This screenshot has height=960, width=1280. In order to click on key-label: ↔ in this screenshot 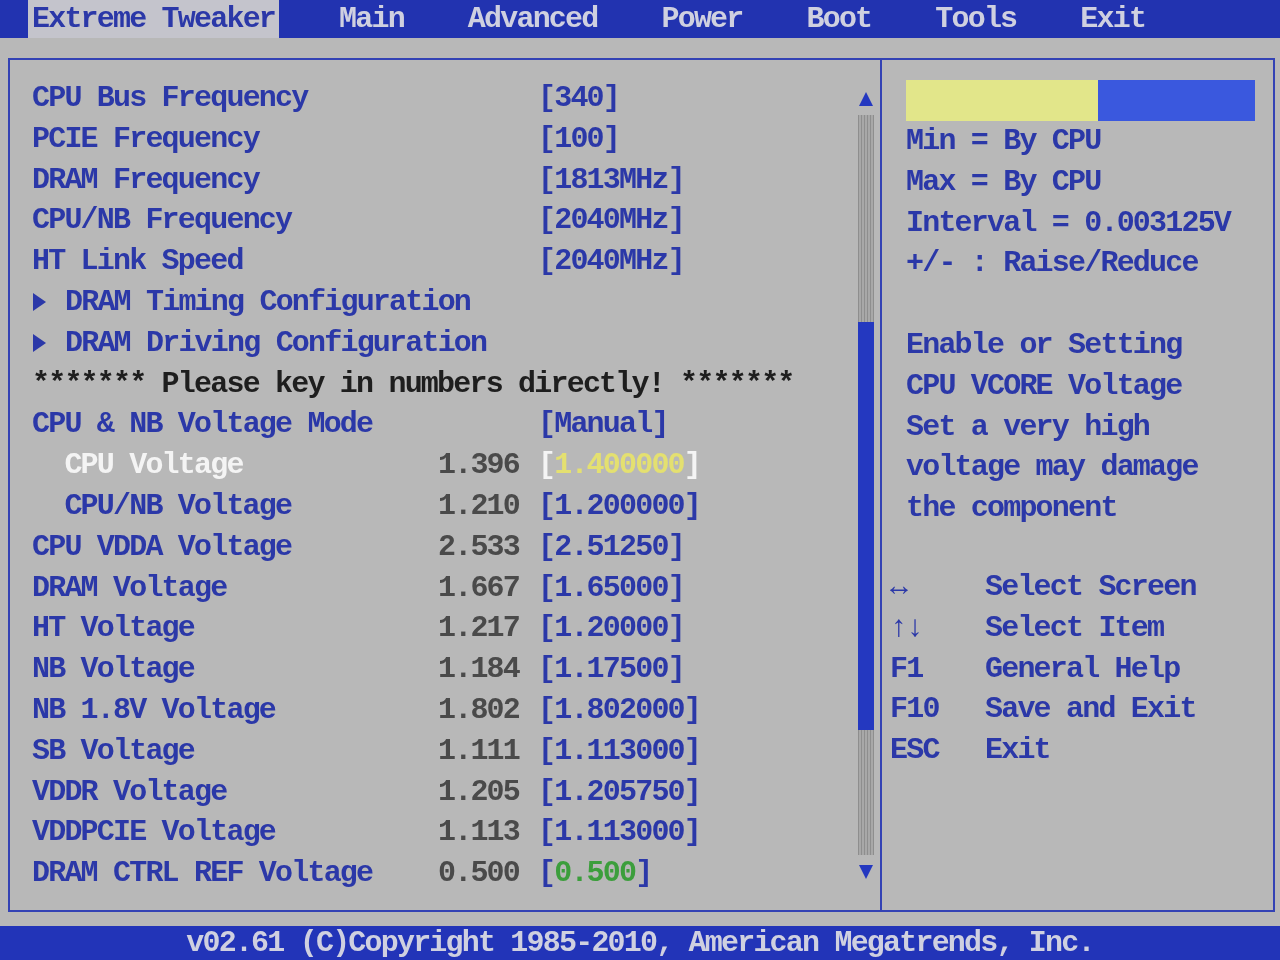, I will do `click(898, 587)`.